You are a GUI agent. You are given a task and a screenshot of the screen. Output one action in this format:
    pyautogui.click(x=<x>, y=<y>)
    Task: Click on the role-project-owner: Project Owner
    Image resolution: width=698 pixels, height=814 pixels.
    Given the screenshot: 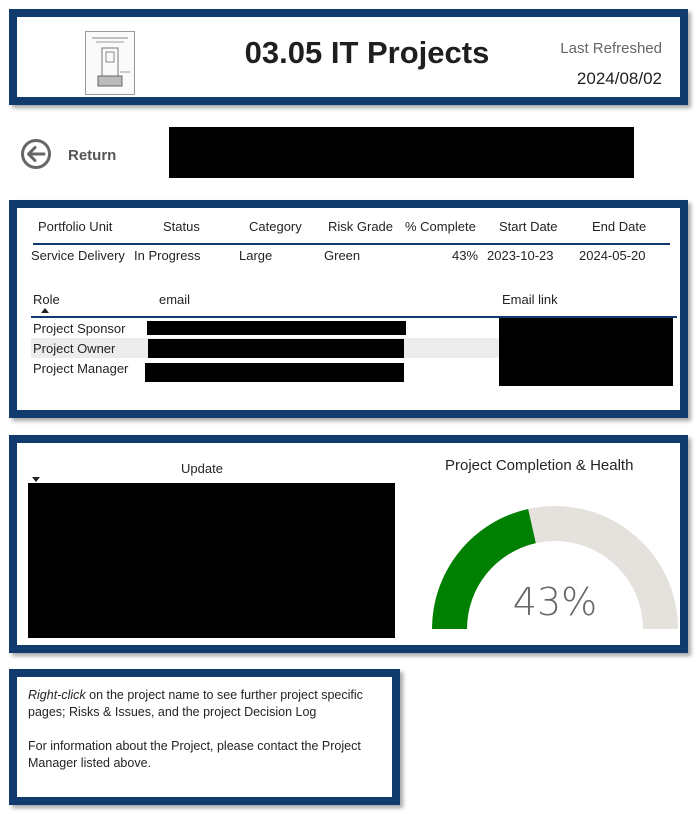 What is the action you would take?
    pyautogui.click(x=74, y=348)
    